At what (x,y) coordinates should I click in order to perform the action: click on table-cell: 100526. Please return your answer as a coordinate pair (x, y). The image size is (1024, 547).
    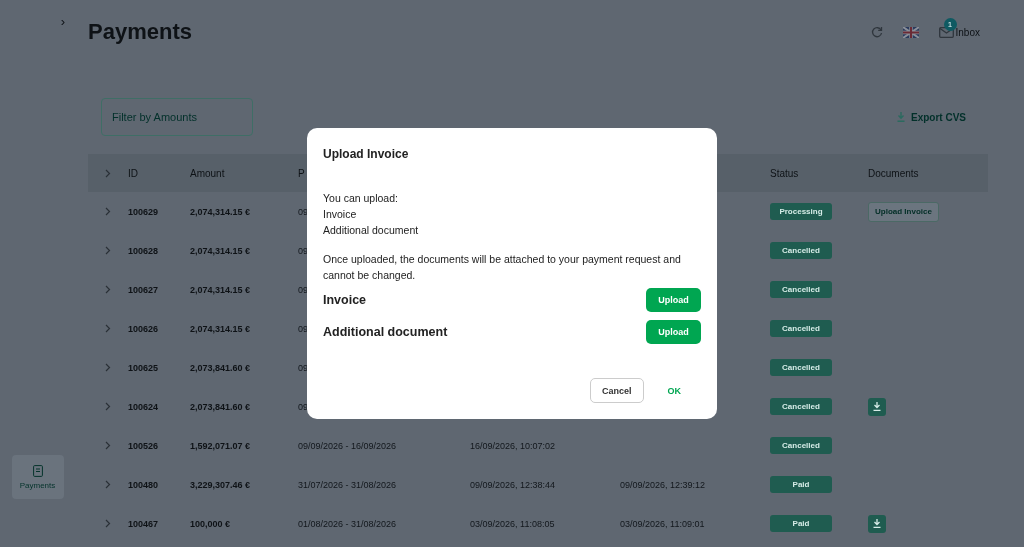
    Looking at the image, I should click on (143, 445).